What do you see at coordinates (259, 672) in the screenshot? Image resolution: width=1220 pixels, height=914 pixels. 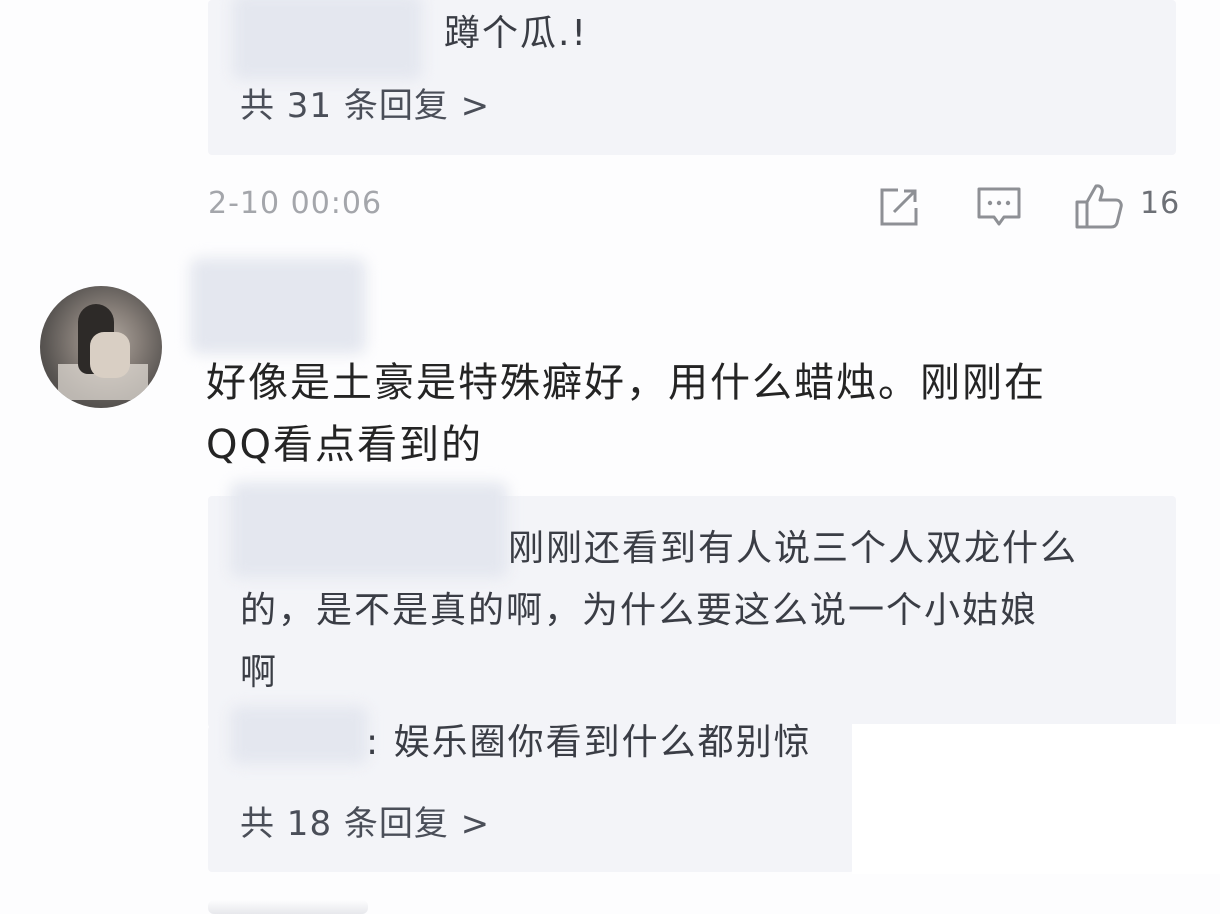 I see `reply-text: 啊` at bounding box center [259, 672].